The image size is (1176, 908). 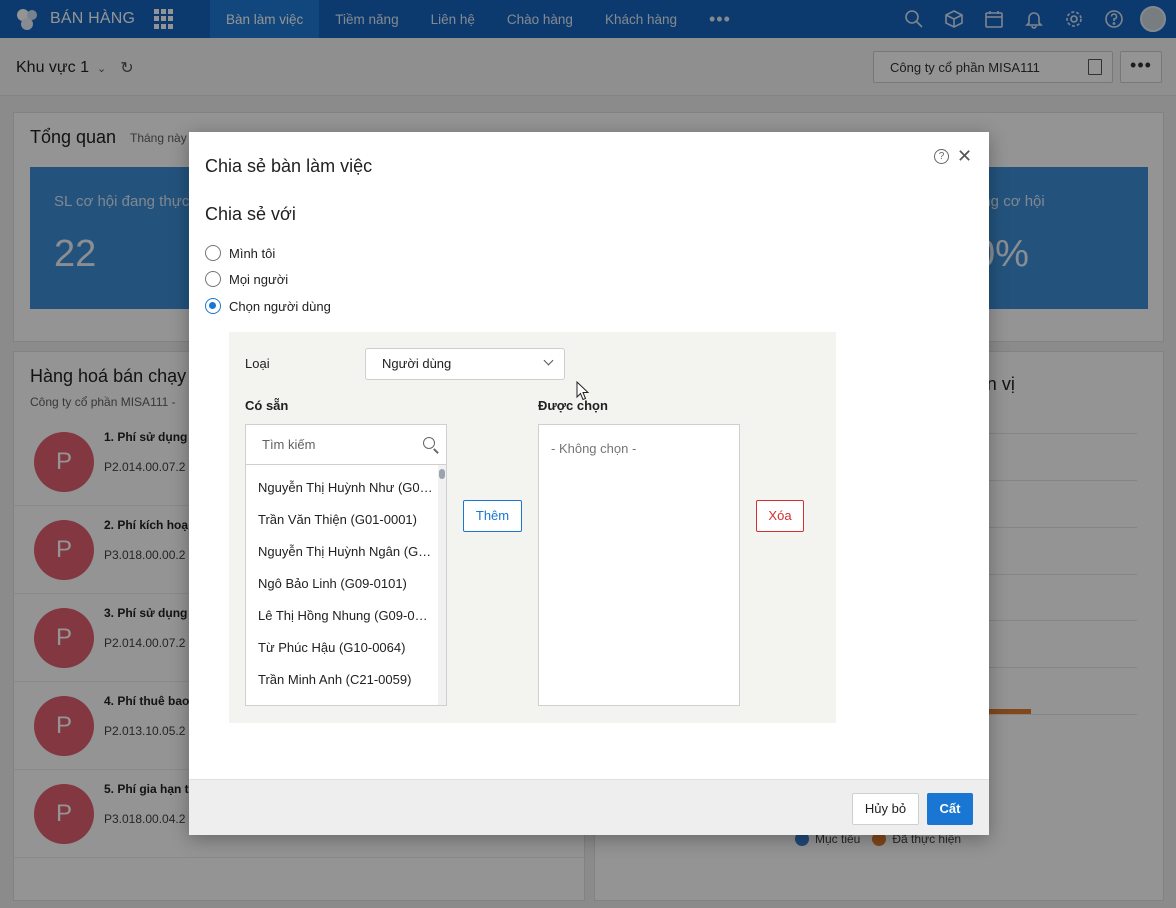 What do you see at coordinates (342, 648) in the screenshot?
I see `list-item: Từ Phúc Hậu (G10-0064)` at bounding box center [342, 648].